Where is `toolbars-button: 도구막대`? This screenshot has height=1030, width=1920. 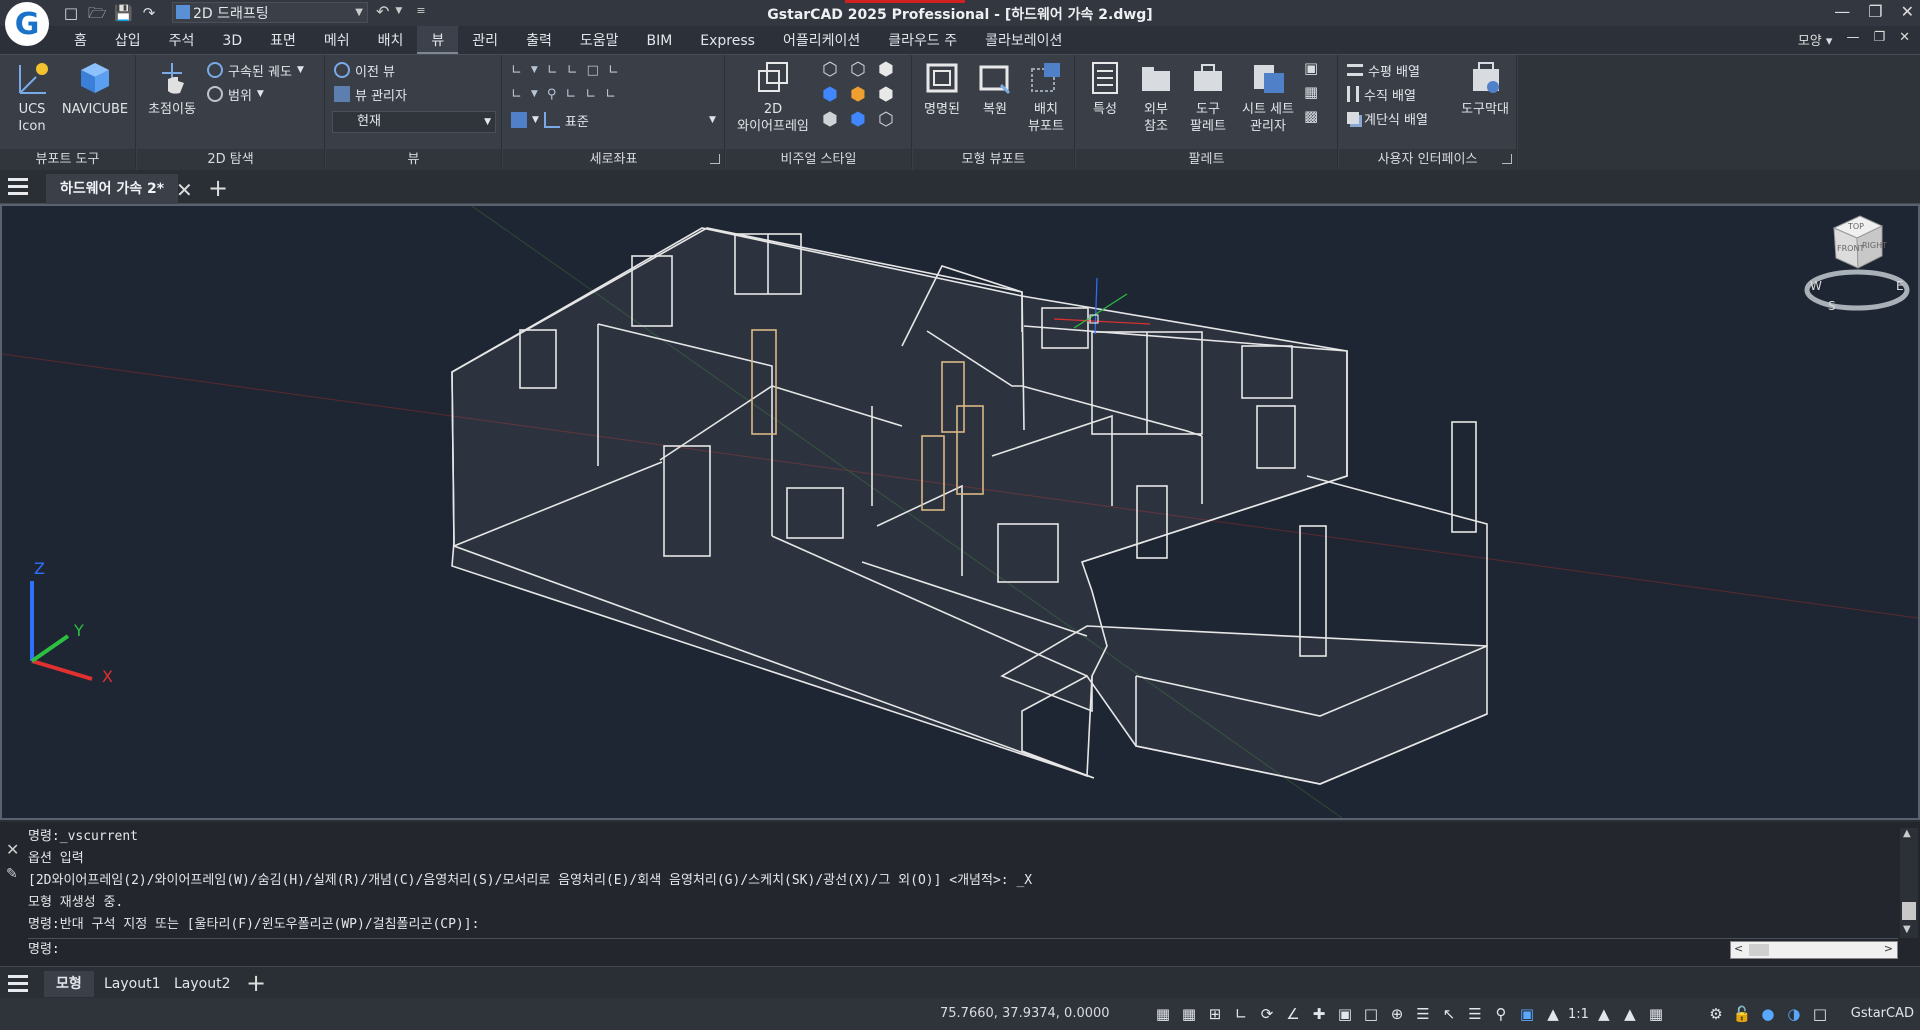 toolbars-button: 도구막대 is located at coordinates (1485, 88).